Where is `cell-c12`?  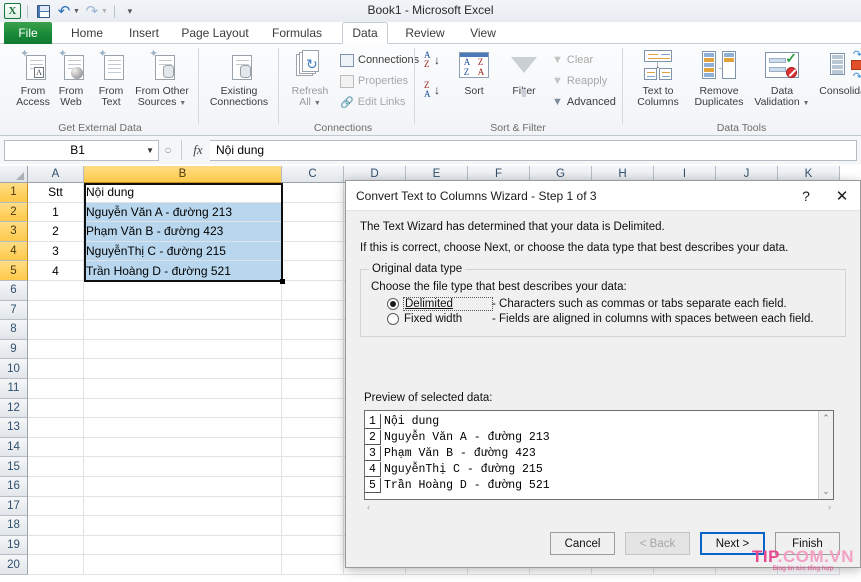 cell-c12 is located at coordinates (313, 408).